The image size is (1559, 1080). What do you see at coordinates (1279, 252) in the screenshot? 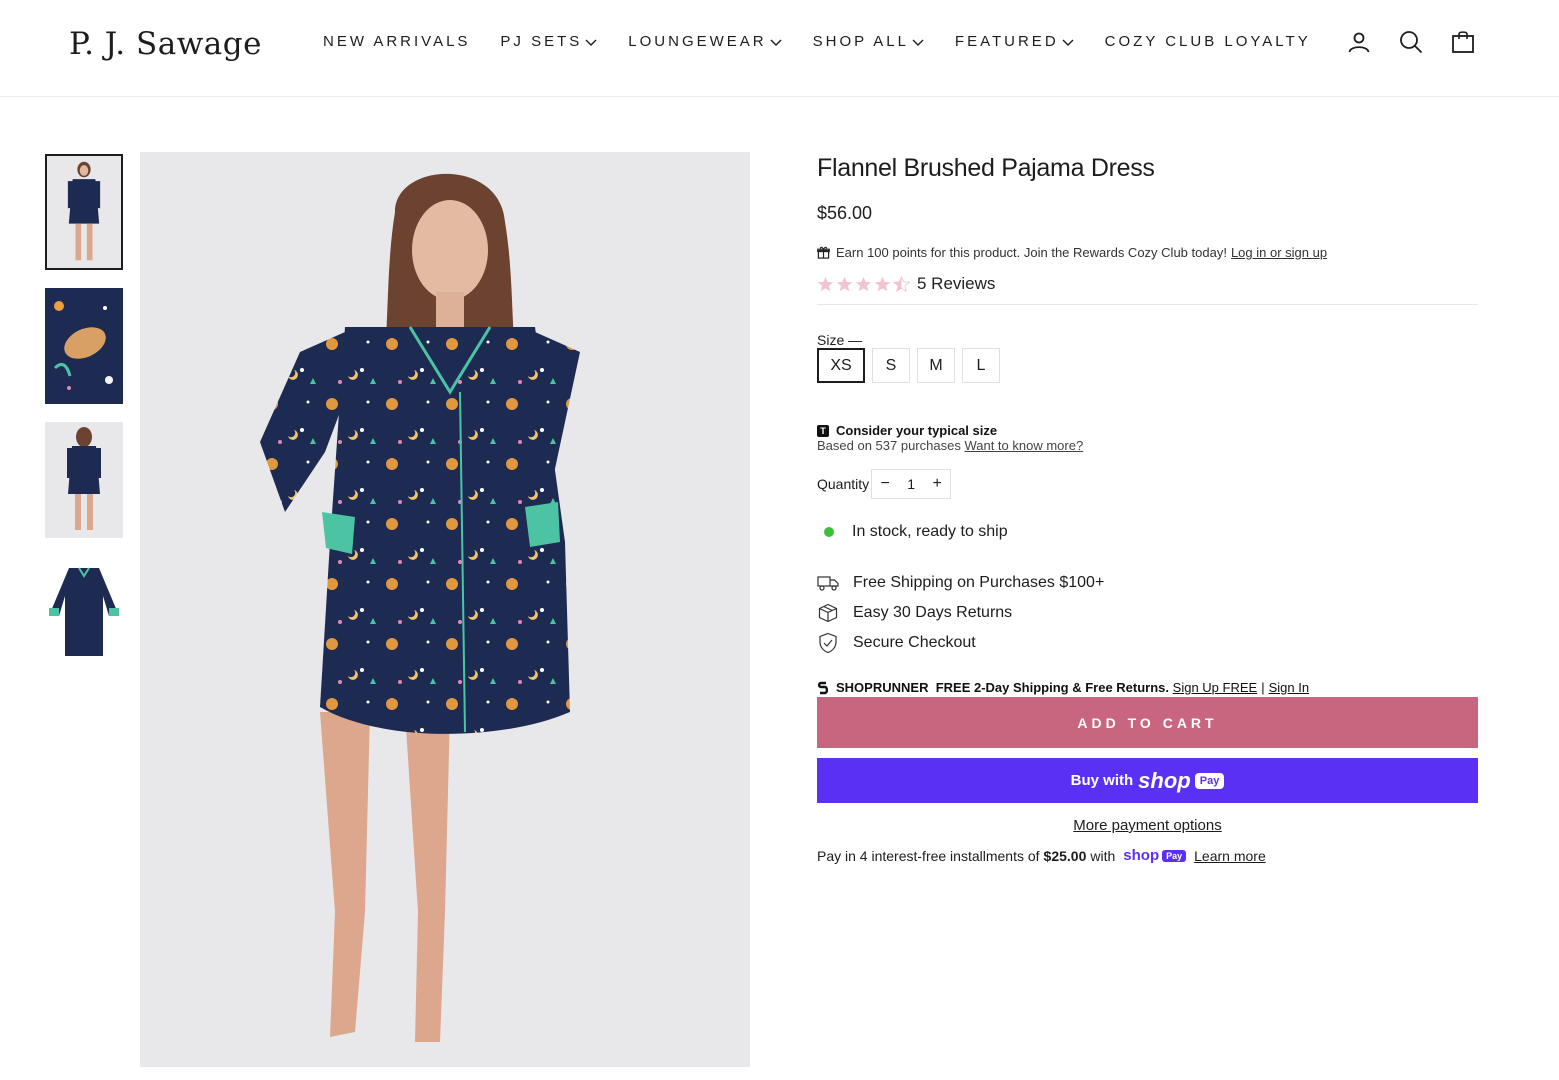
I see `rewards-login-link: Log in or sign up` at bounding box center [1279, 252].